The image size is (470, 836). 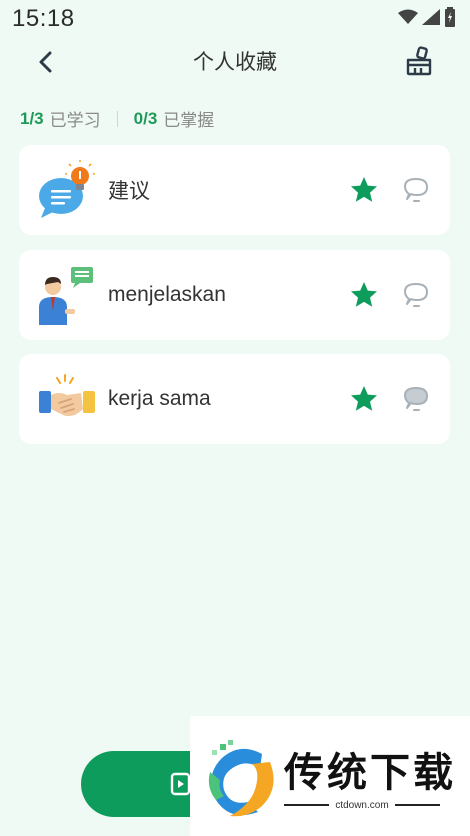 I want to click on watermark: 传统下载 ctdown.com, so click(x=330, y=776).